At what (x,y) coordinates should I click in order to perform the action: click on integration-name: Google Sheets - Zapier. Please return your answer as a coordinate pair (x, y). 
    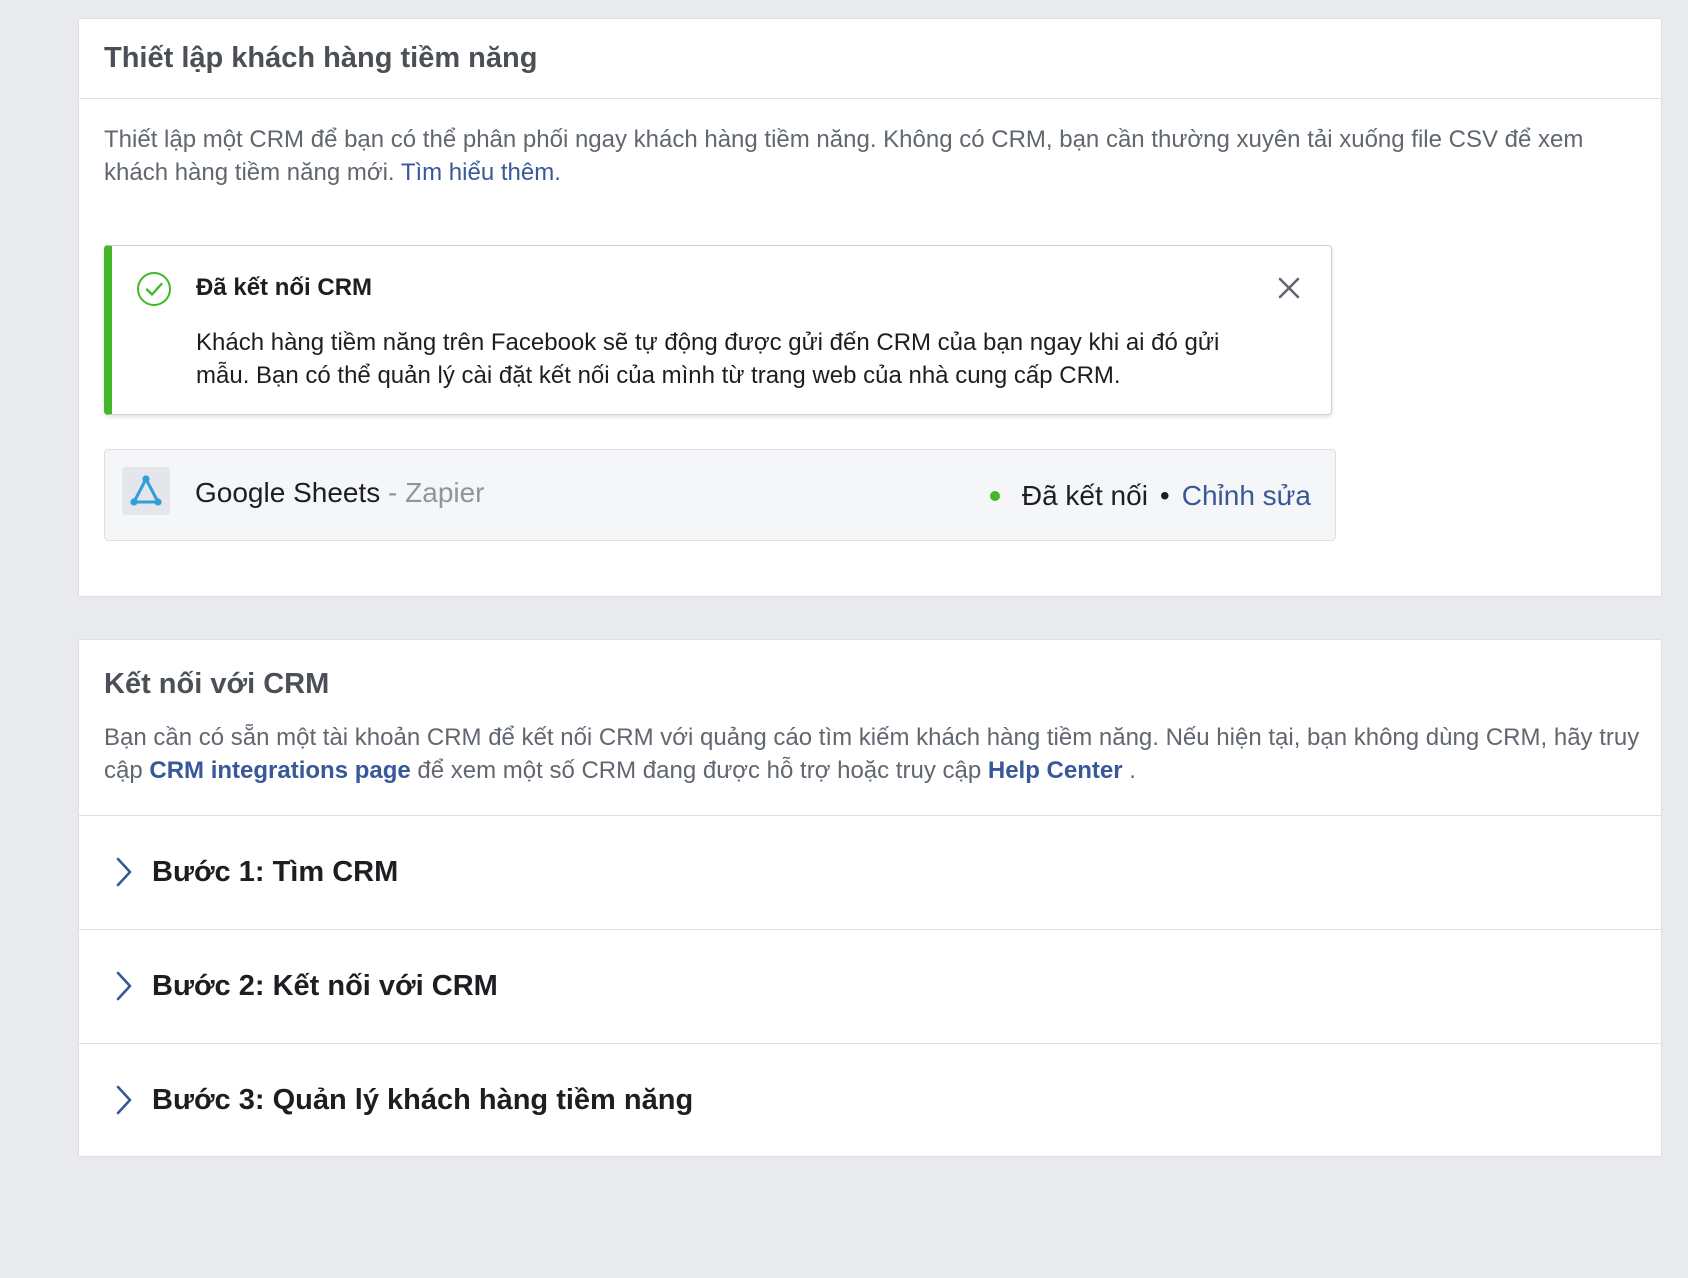
    Looking at the image, I should click on (340, 493).